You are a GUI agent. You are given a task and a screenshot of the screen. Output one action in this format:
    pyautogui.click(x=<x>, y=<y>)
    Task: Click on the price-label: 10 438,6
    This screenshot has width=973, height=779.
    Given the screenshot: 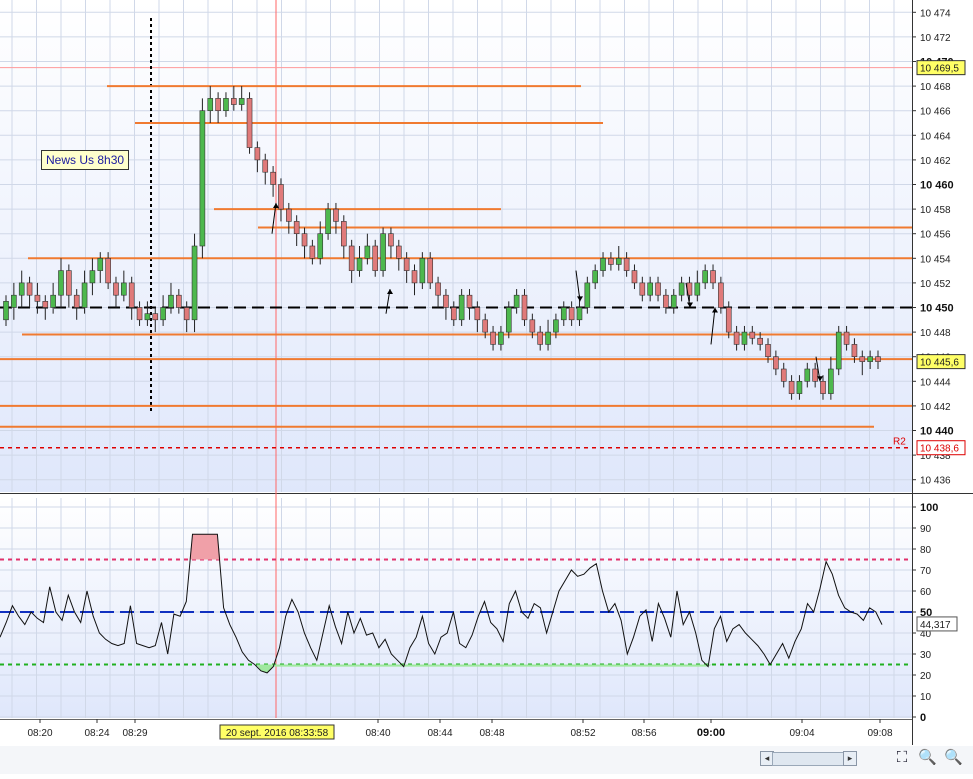 What is the action you would take?
    pyautogui.click(x=939, y=449)
    